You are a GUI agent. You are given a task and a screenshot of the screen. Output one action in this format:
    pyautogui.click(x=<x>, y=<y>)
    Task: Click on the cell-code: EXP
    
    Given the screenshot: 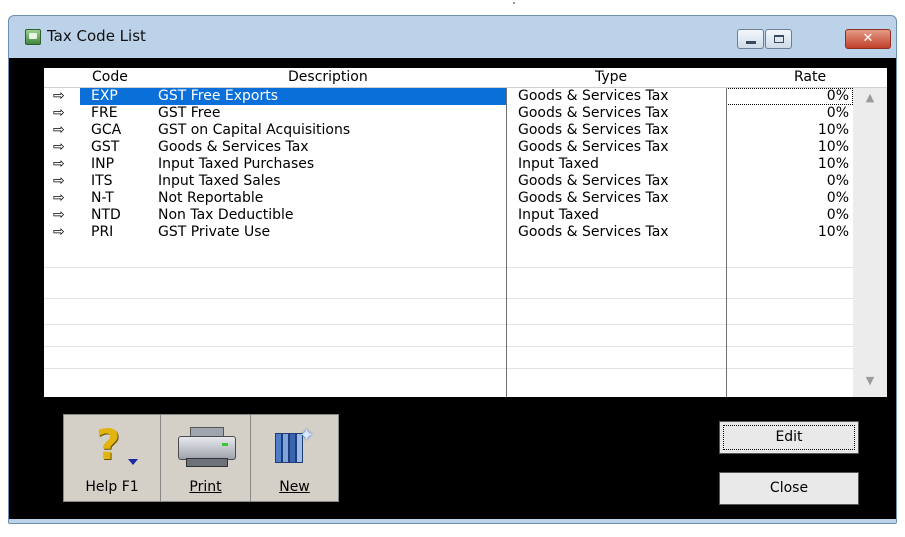 What is the action you would take?
    pyautogui.click(x=104, y=96)
    